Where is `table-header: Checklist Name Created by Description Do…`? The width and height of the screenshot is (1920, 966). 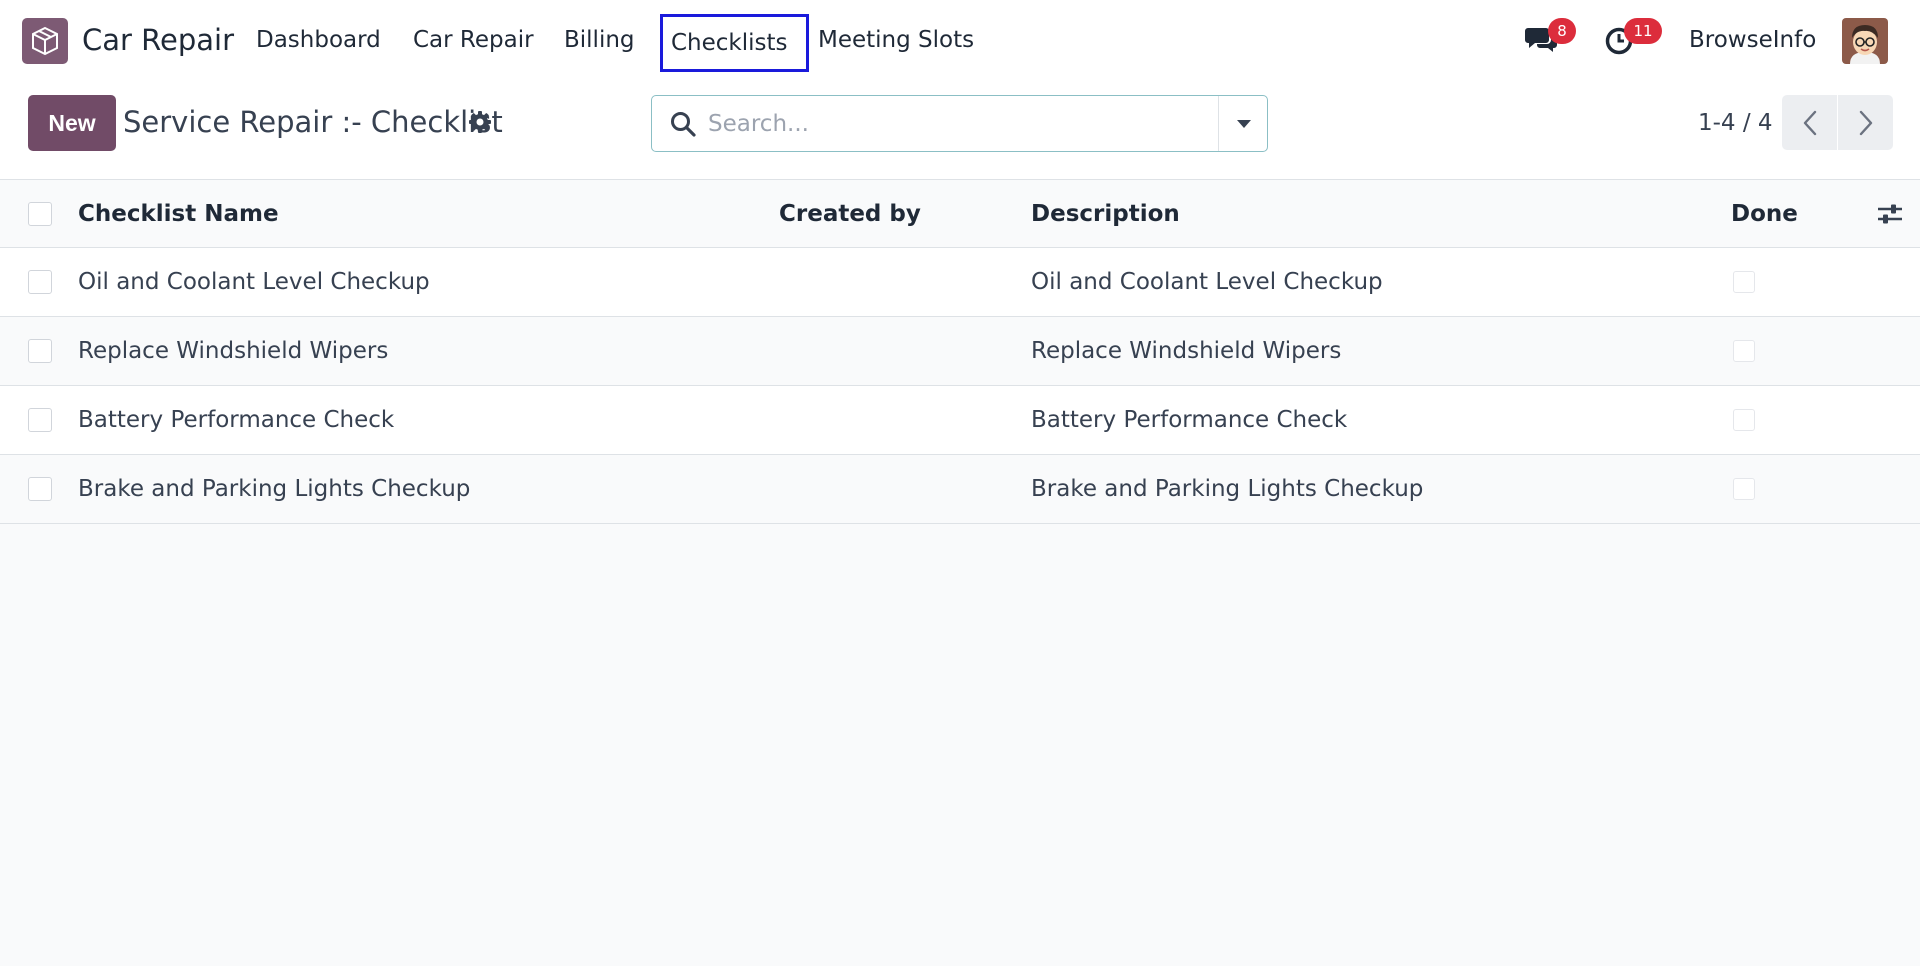 table-header: Checklist Name Created by Description Do… is located at coordinates (960, 214).